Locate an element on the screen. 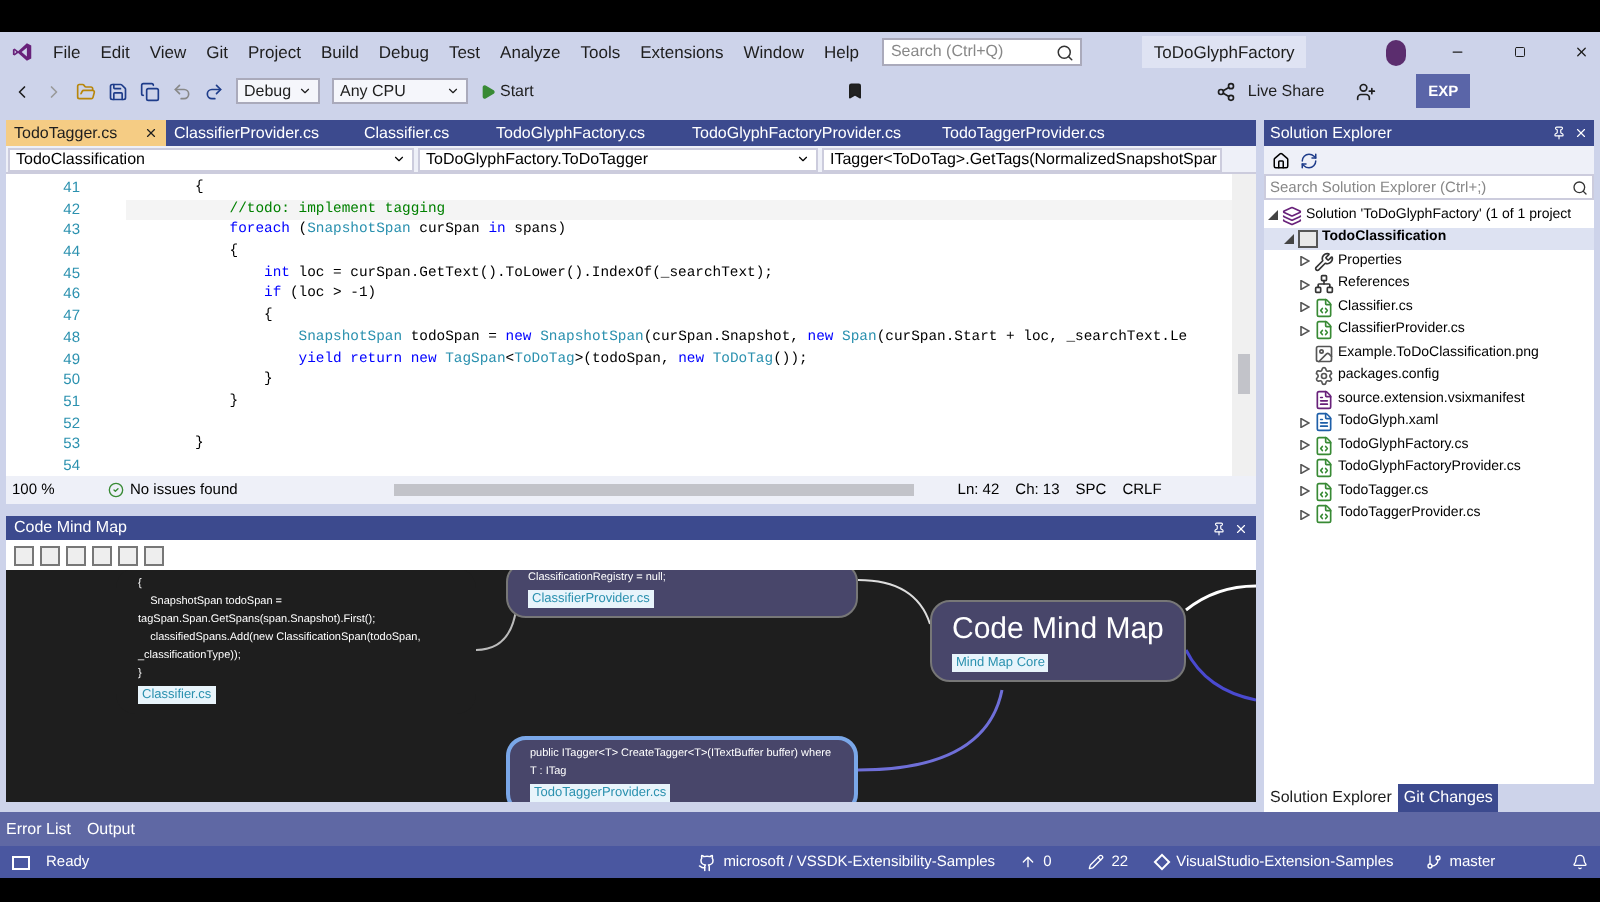 The width and height of the screenshot is (1600, 902). refresh-icon is located at coordinates (1309, 160).